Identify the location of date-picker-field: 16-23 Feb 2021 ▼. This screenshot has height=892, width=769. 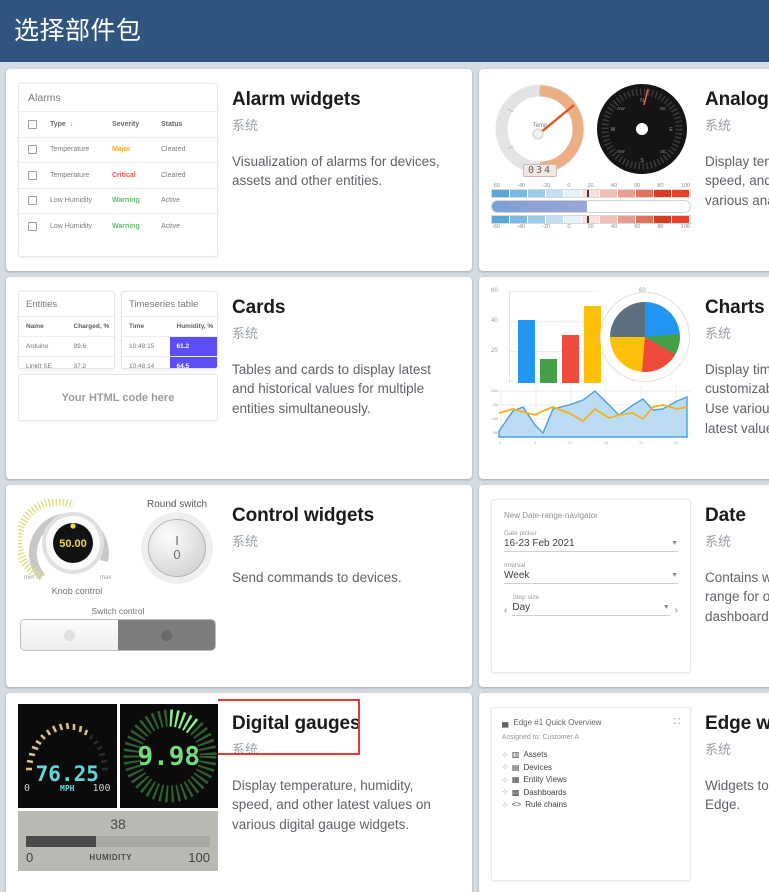
(591, 544).